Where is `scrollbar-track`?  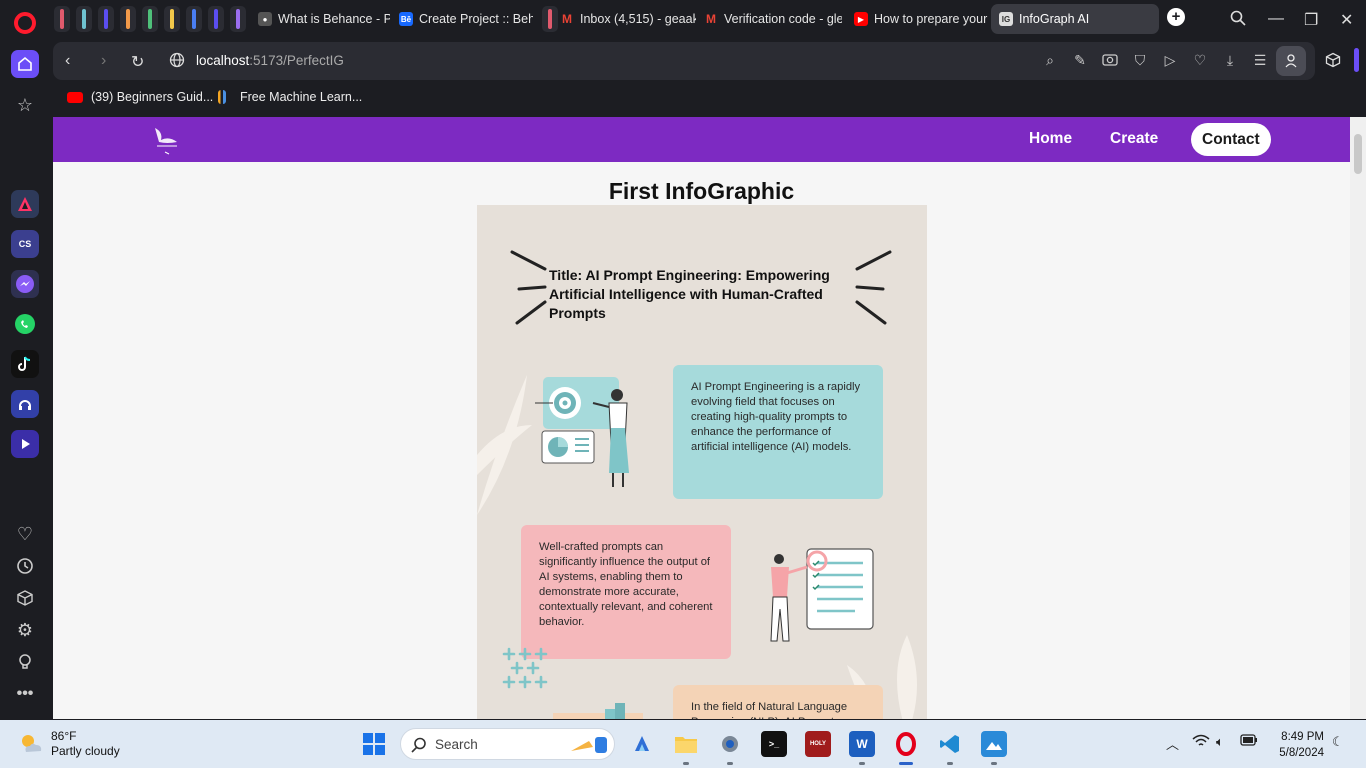 scrollbar-track is located at coordinates (1358, 418).